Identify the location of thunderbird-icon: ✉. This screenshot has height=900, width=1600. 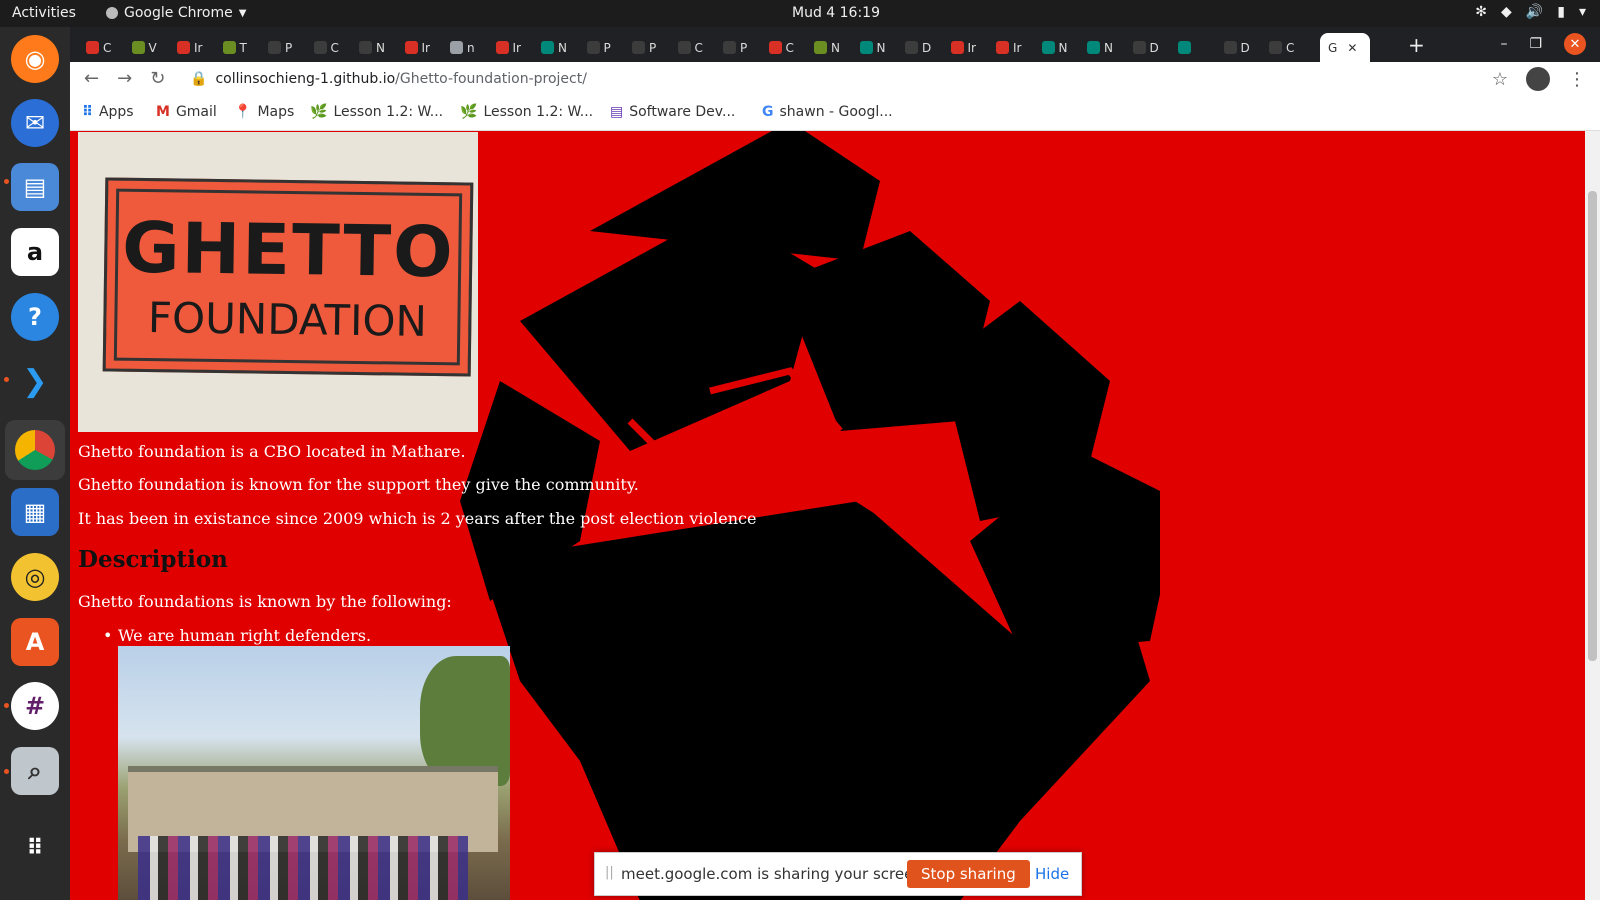
(35, 123).